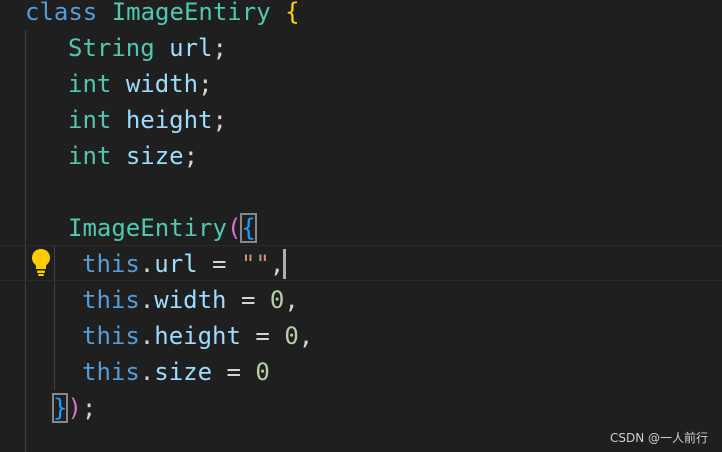 The image size is (722, 452). Describe the element at coordinates (25, 241) in the screenshot. I see `indent-guide` at that location.